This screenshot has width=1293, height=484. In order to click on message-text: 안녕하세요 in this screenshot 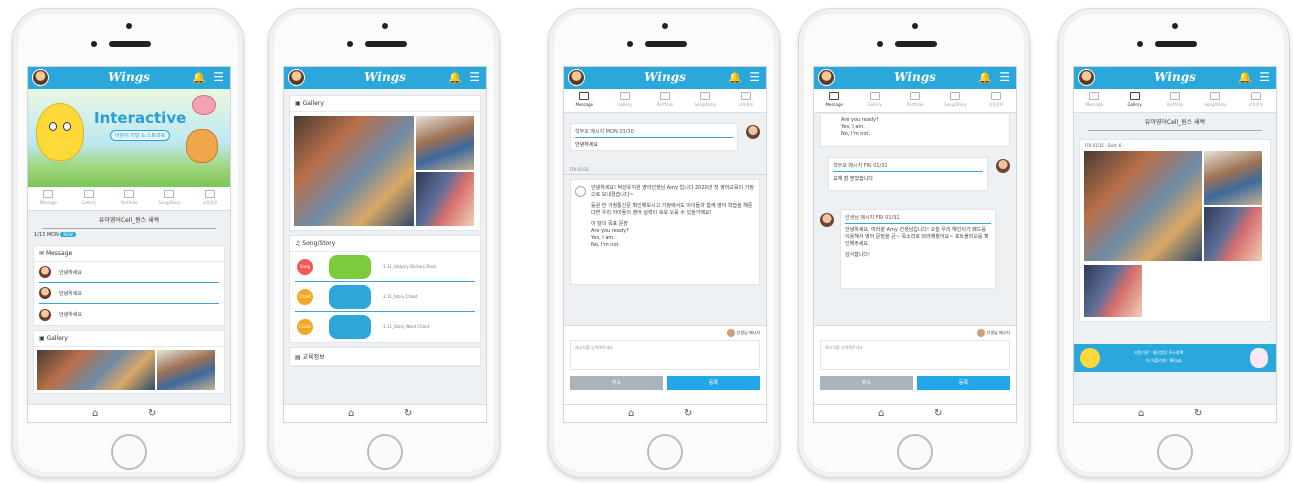, I will do `click(71, 293)`.